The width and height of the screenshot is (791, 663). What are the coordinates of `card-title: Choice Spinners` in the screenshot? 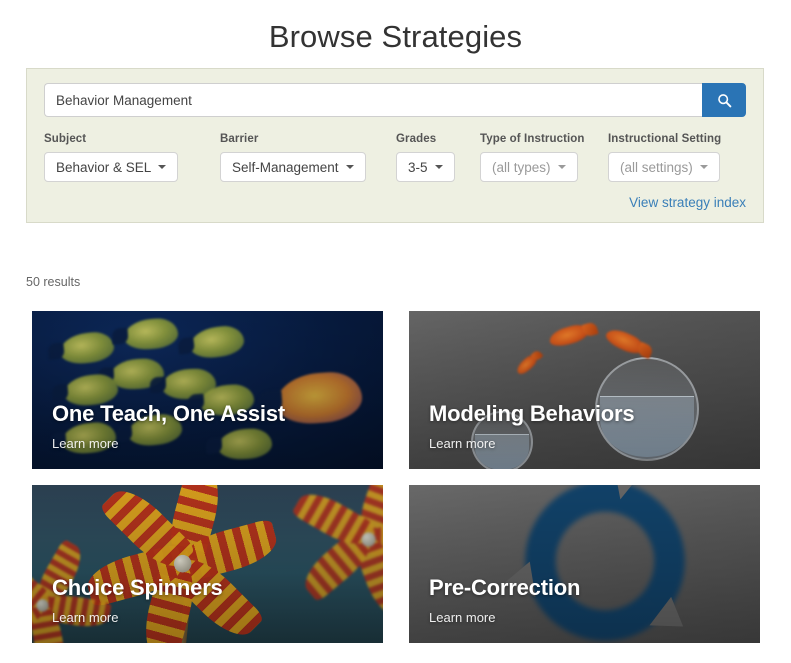 It's located at (137, 587).